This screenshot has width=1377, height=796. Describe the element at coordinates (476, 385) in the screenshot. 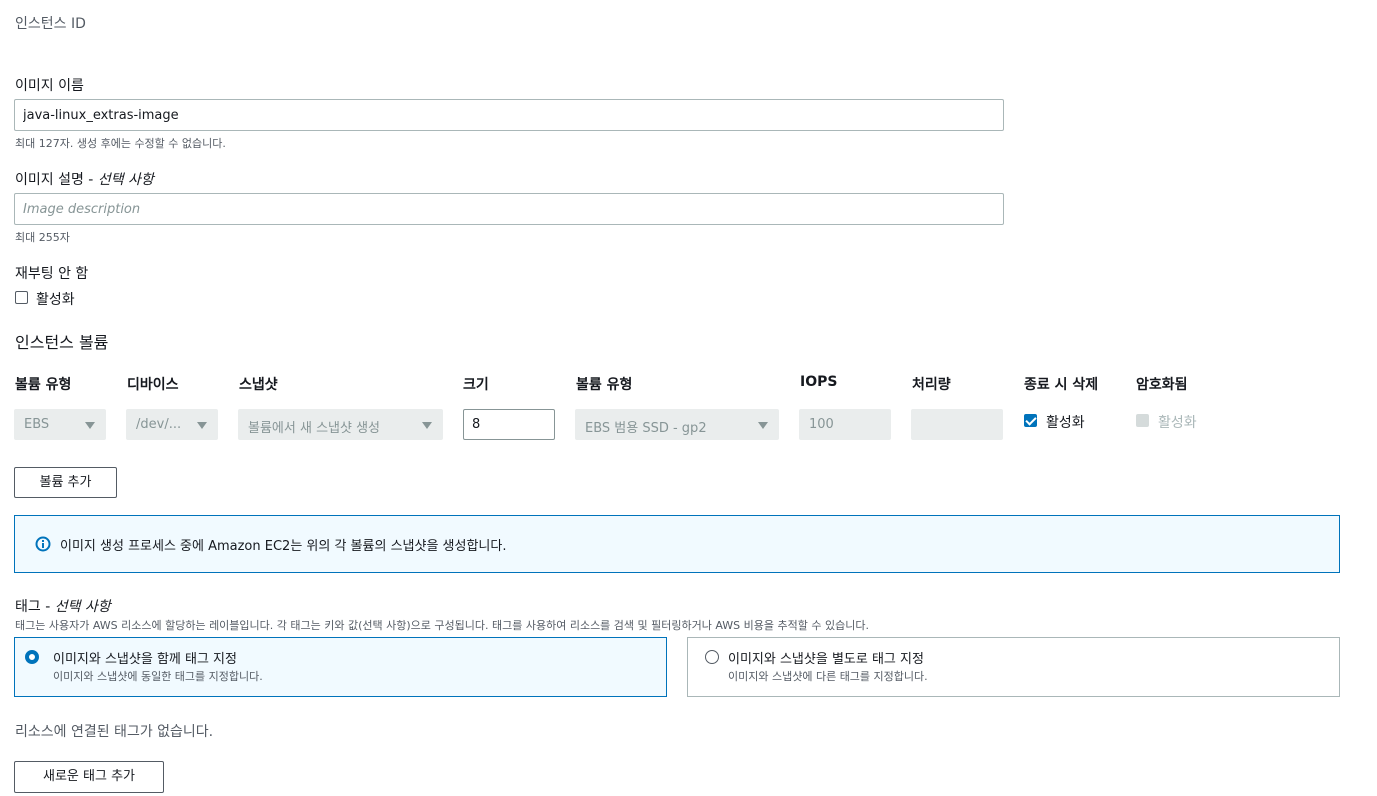

I see `col-size: 크기` at that location.